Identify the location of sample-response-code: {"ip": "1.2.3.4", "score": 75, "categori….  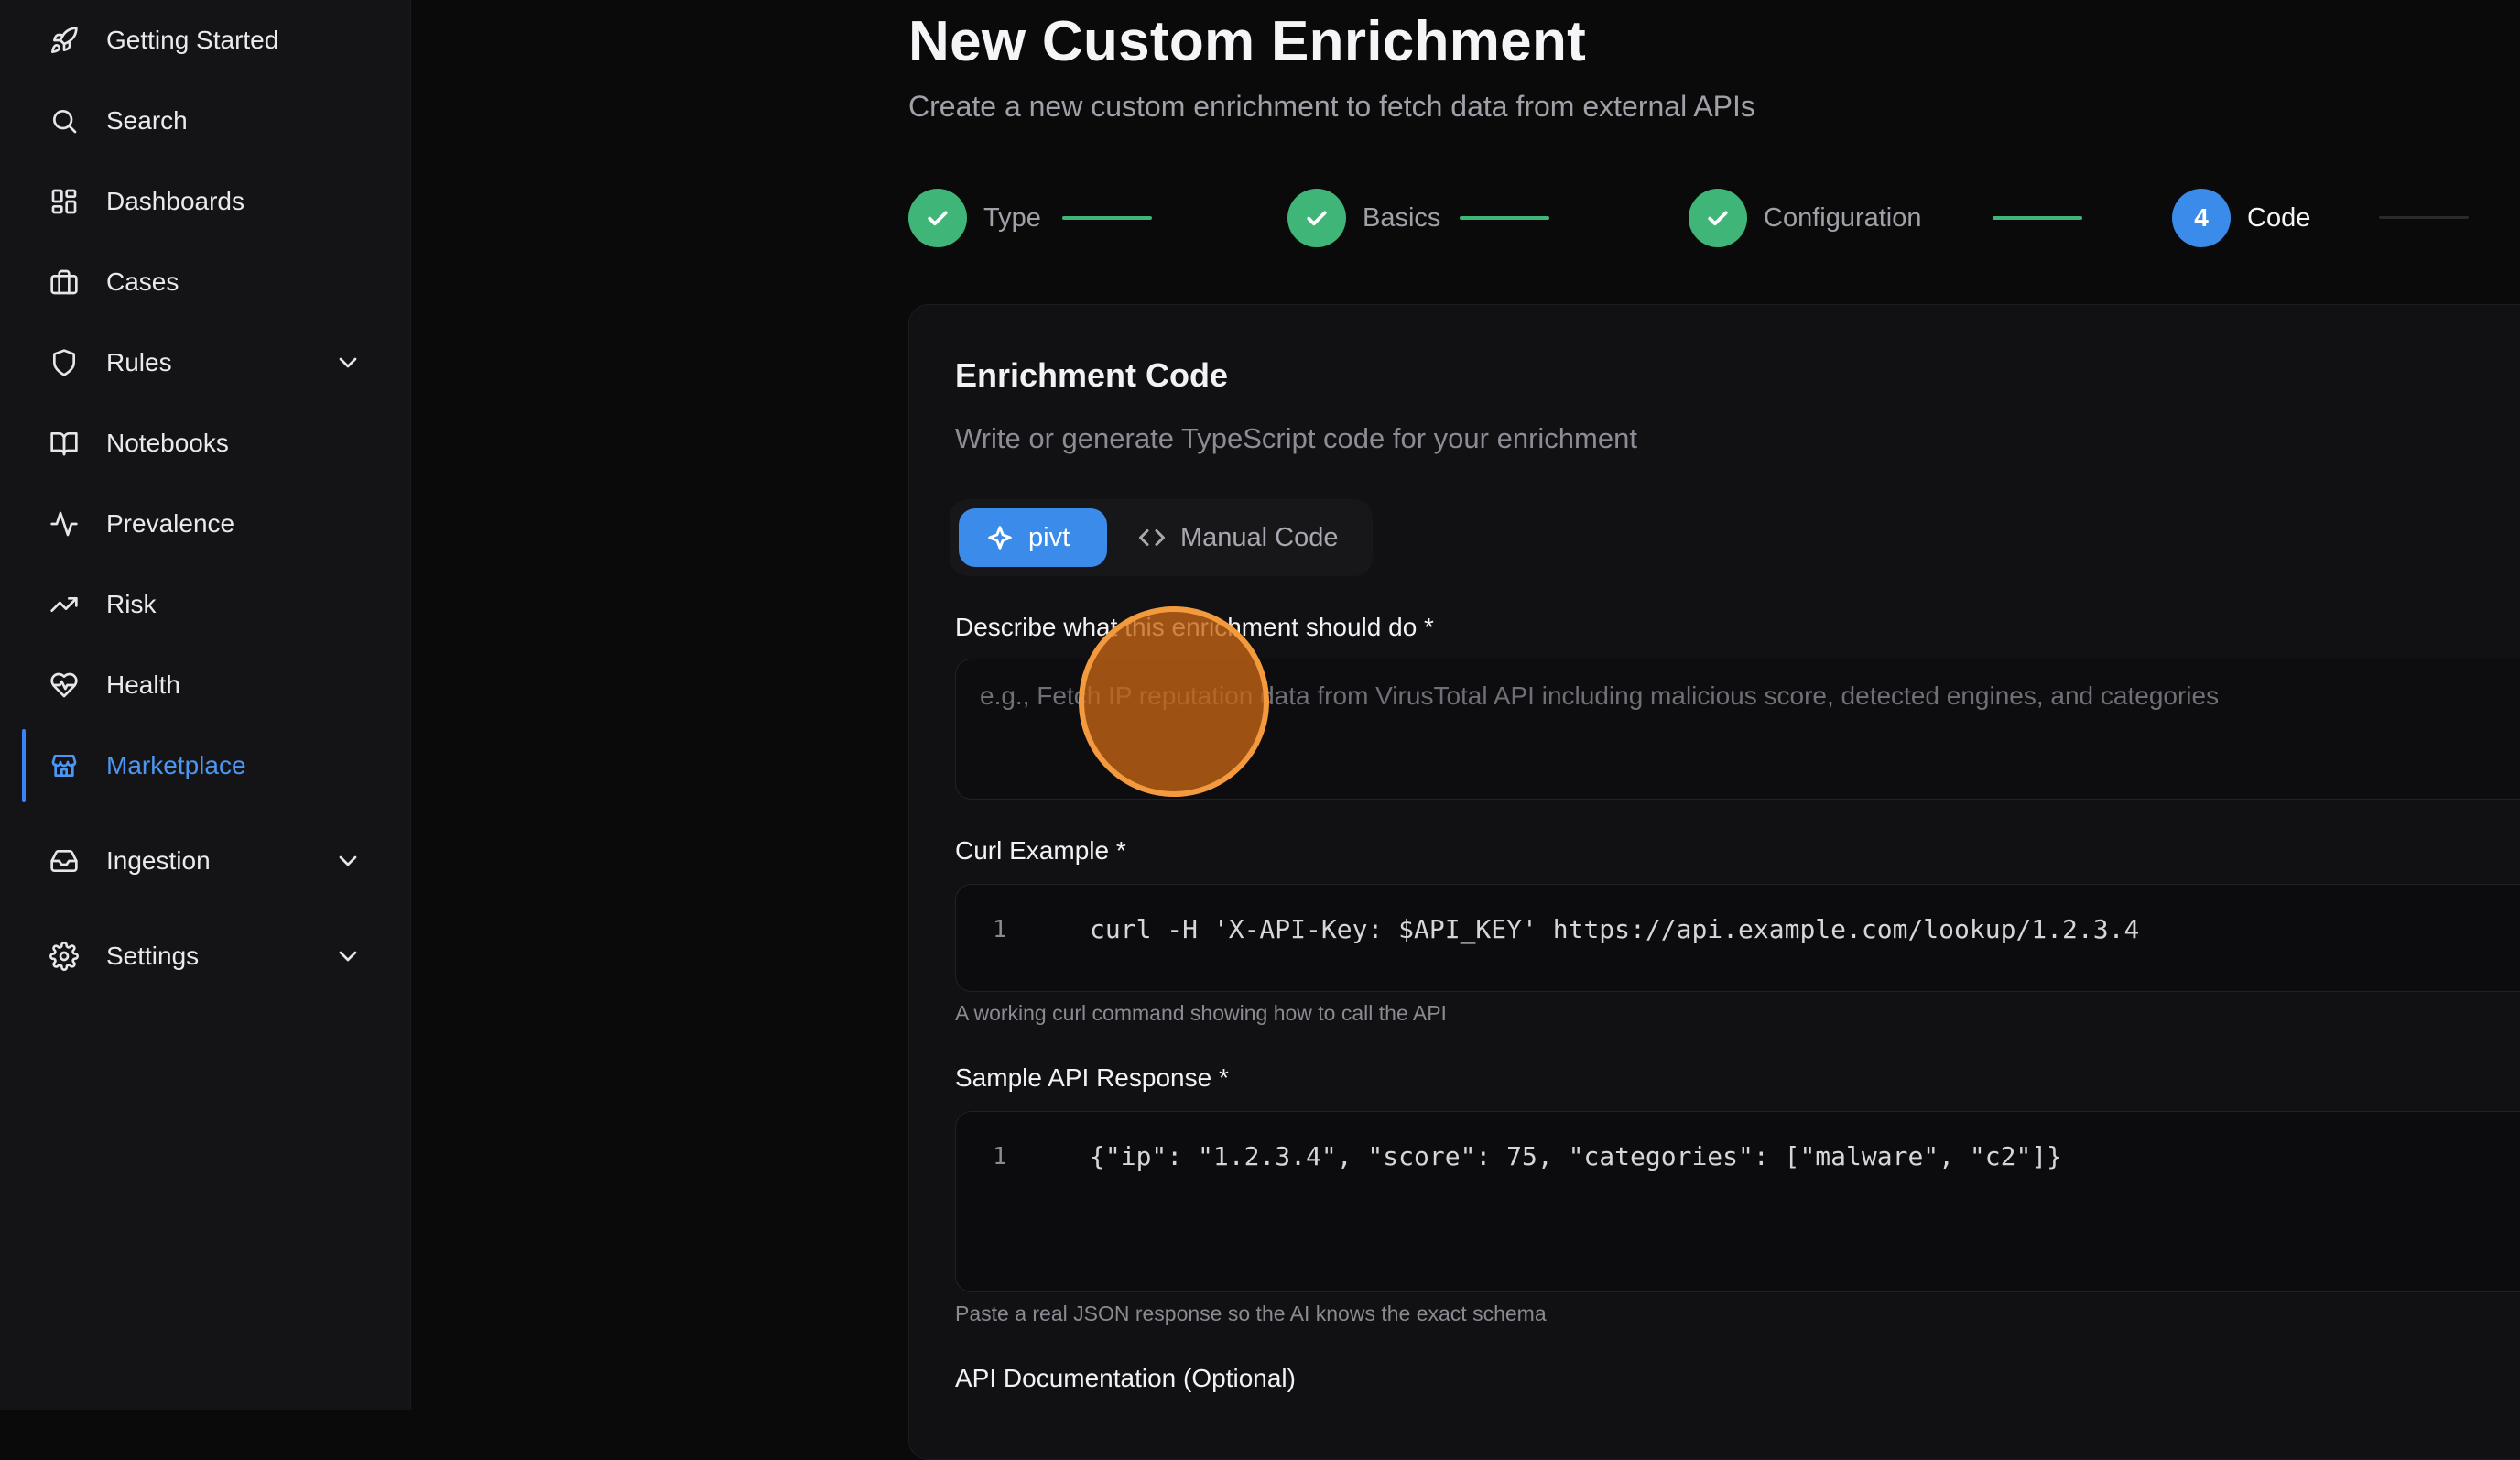
(1576, 1156).